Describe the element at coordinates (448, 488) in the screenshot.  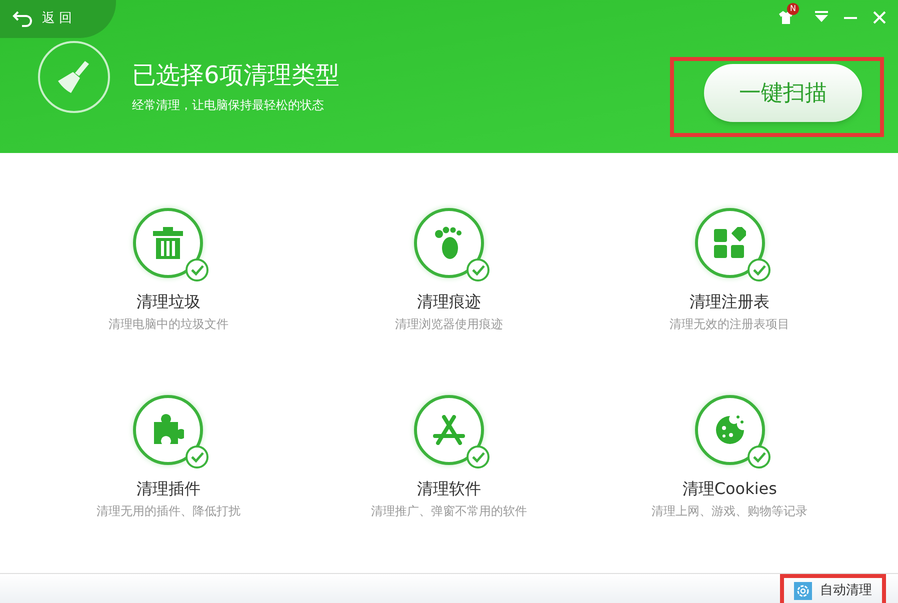
I see `category-title: 清理软件` at that location.